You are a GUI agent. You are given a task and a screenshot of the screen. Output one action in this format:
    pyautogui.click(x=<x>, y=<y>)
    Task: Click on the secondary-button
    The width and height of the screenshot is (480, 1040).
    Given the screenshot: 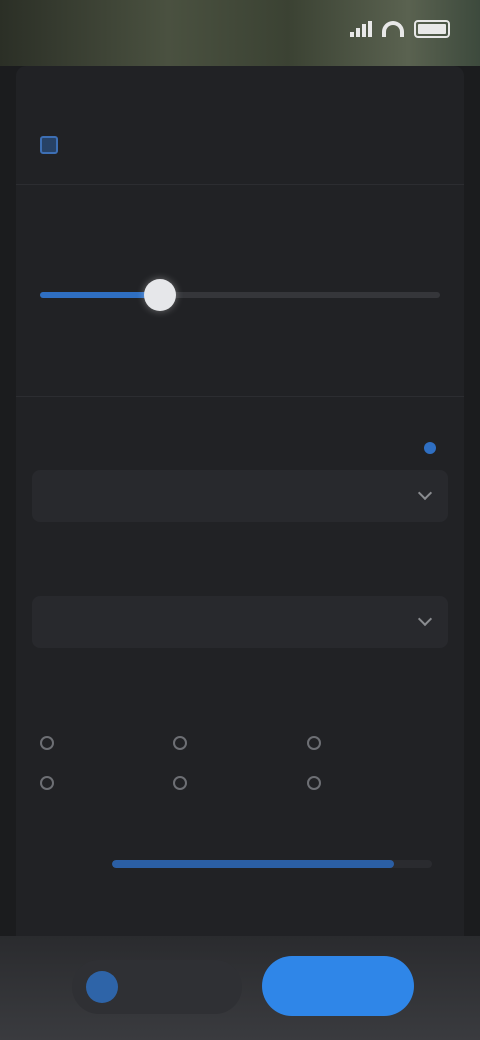 What is the action you would take?
    pyautogui.click(x=157, y=987)
    